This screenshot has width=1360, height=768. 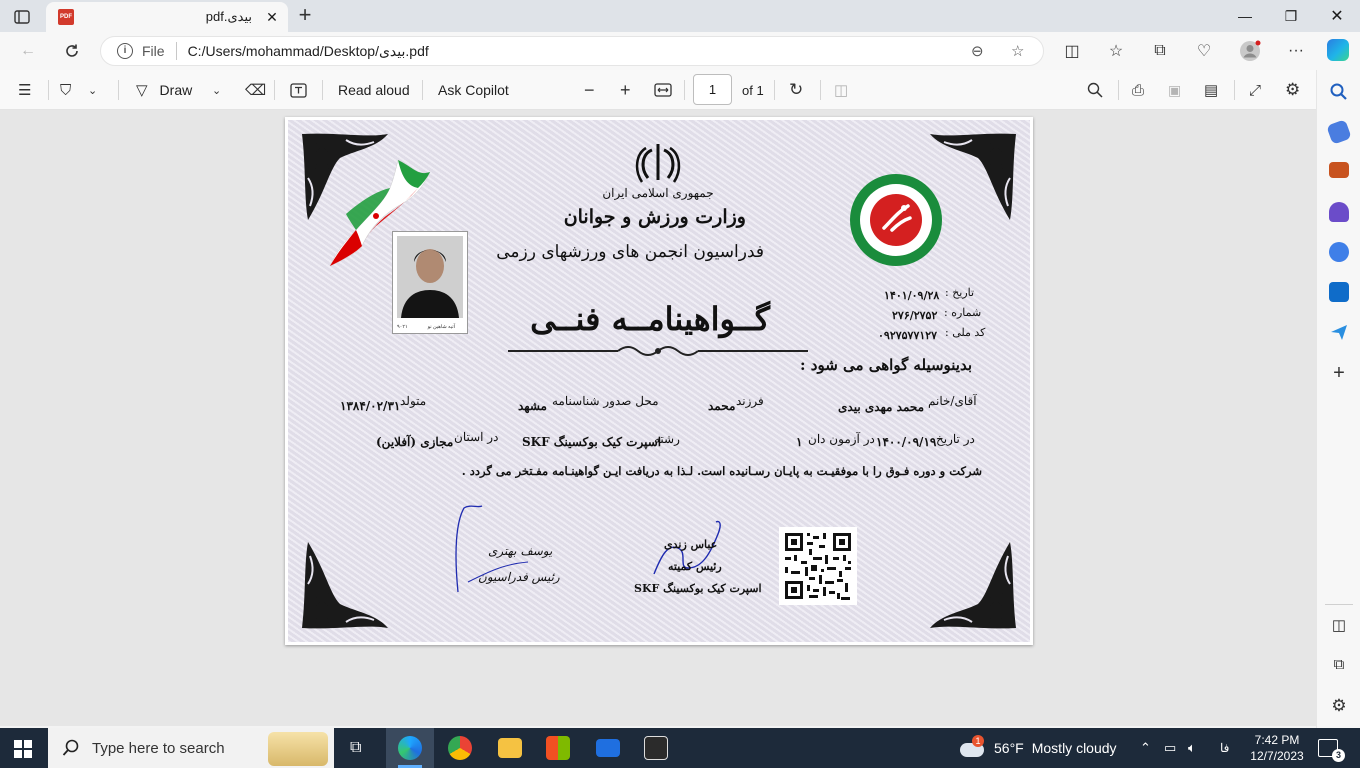 What do you see at coordinates (1138, 90) in the screenshot?
I see `print-icon: ⎙` at bounding box center [1138, 90].